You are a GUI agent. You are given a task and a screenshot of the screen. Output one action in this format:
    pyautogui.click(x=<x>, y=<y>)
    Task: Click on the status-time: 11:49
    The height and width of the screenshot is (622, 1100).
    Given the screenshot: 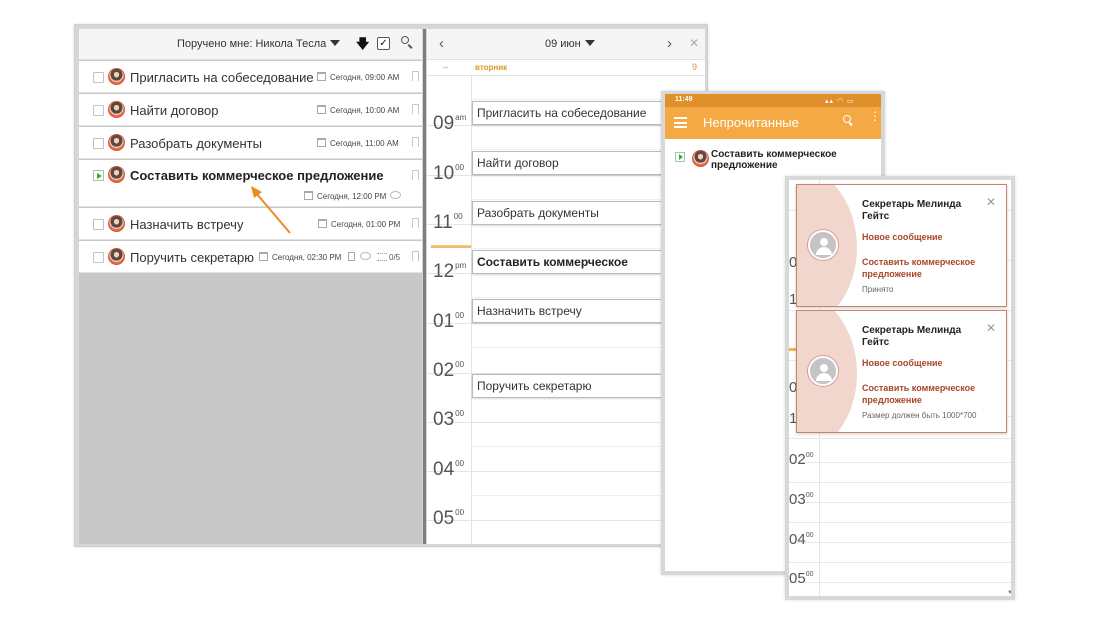 What is the action you would take?
    pyautogui.click(x=684, y=99)
    